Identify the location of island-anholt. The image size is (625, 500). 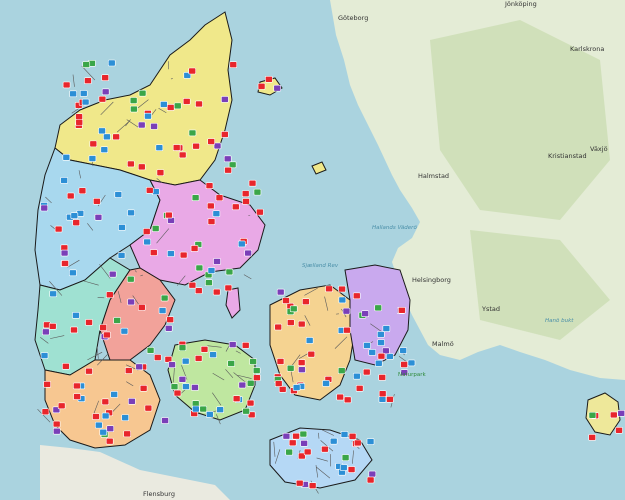
(319, 168).